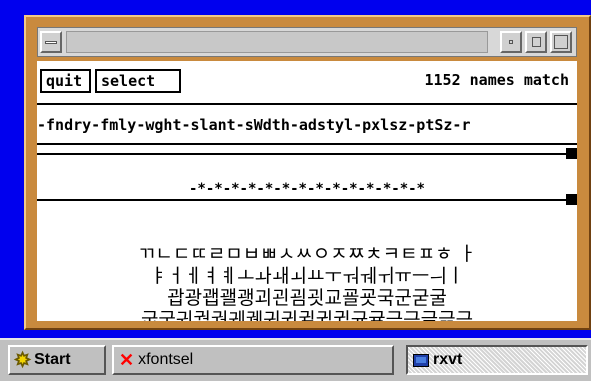  I want to click on sample-line: 굽굿궈궐궝궤궸귀귄귈귐귑균귤극근글긁긋, so click(307, 315).